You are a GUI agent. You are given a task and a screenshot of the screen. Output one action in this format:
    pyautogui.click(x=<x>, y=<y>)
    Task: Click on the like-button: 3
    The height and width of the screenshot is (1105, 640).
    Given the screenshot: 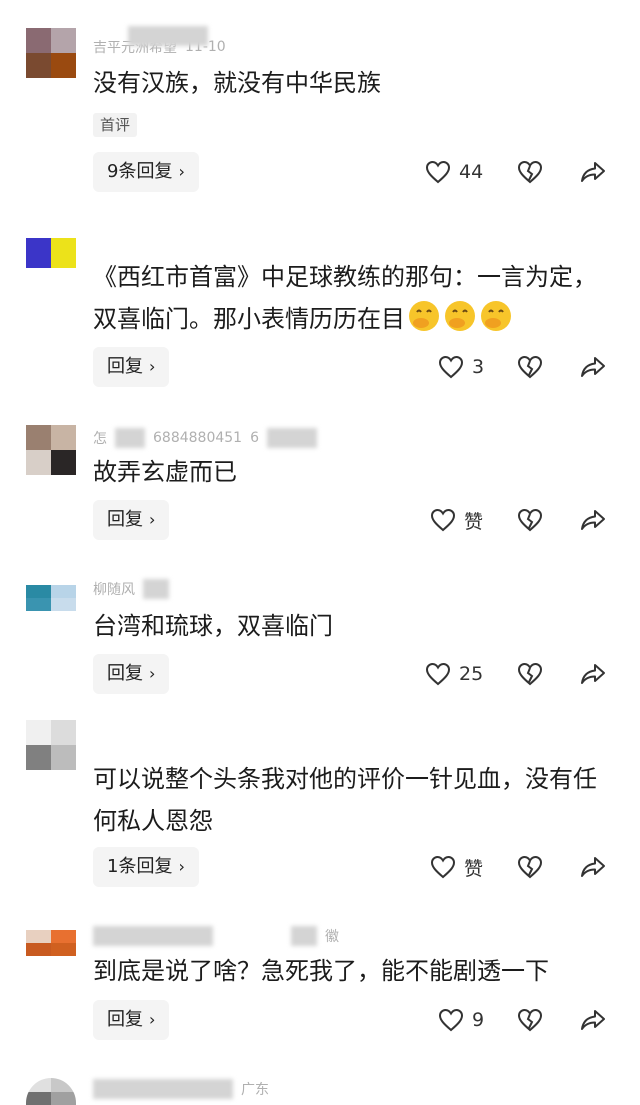 What is the action you would take?
    pyautogui.click(x=461, y=367)
    